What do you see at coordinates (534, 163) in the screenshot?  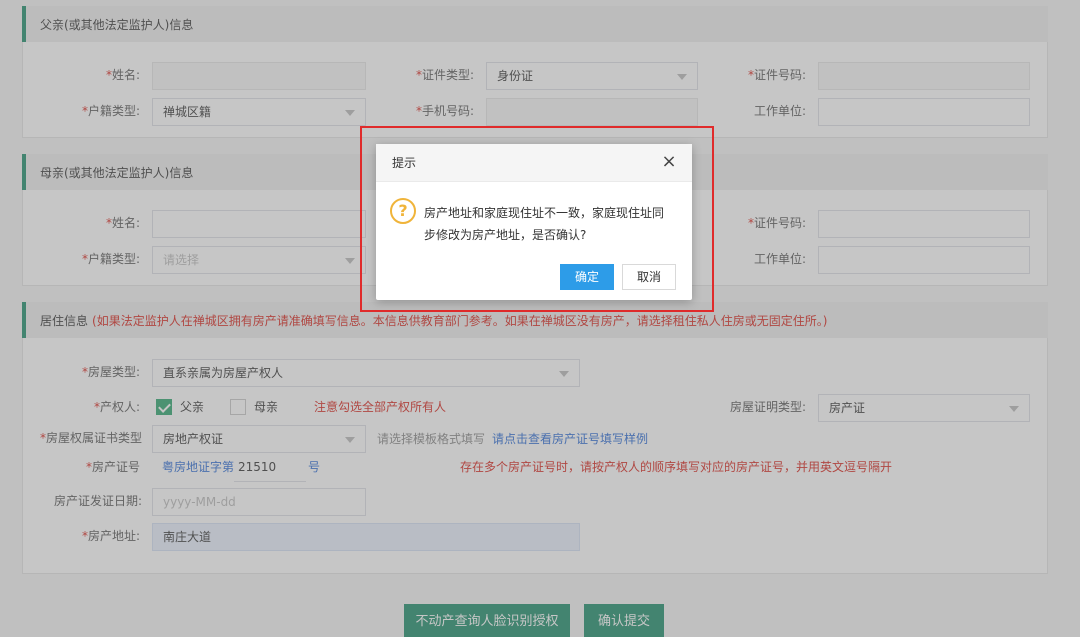 I see `dialog-title: 提示` at bounding box center [534, 163].